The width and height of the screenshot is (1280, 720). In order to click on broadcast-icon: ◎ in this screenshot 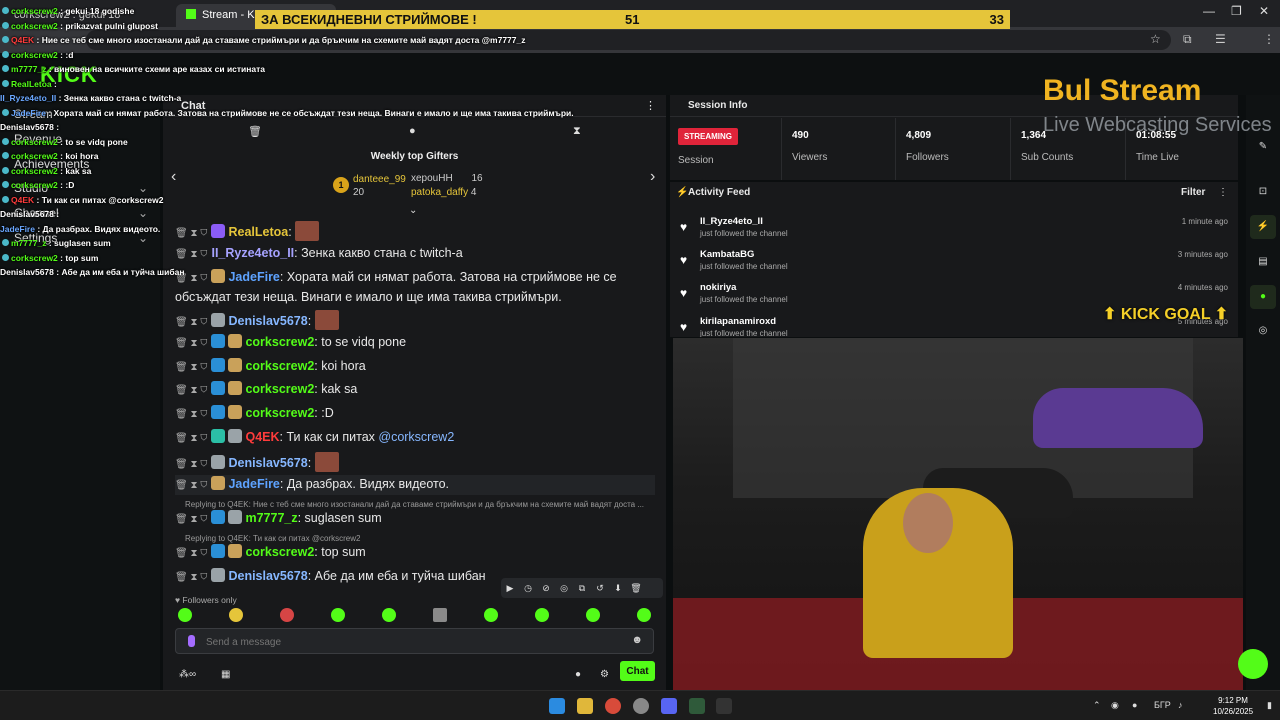, I will do `click(1263, 331)`.